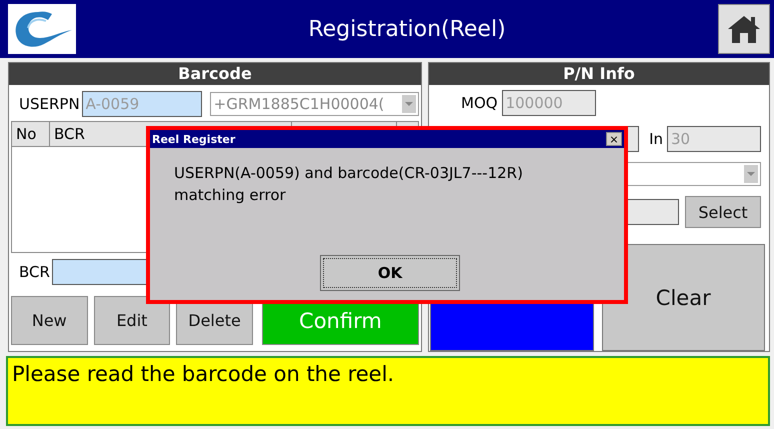 The width and height of the screenshot is (774, 429). What do you see at coordinates (723, 212) in the screenshot?
I see `select-button: Select` at bounding box center [723, 212].